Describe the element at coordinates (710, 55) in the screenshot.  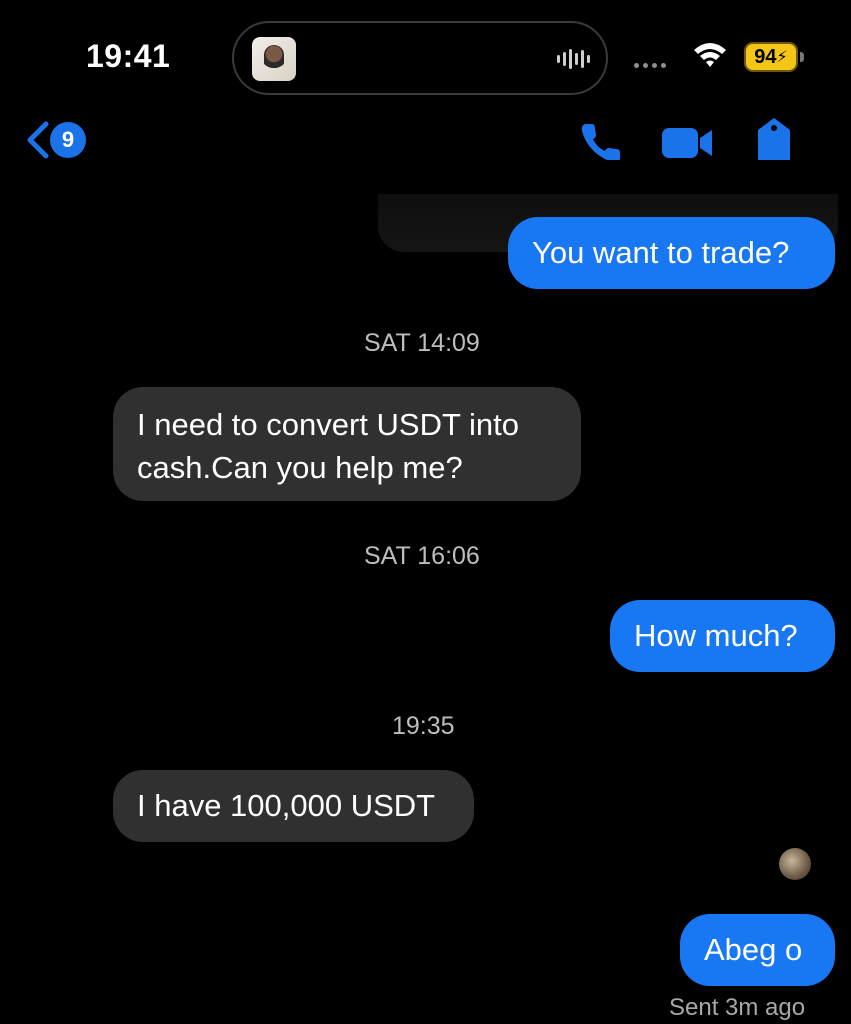
I see `wifi-icon` at that location.